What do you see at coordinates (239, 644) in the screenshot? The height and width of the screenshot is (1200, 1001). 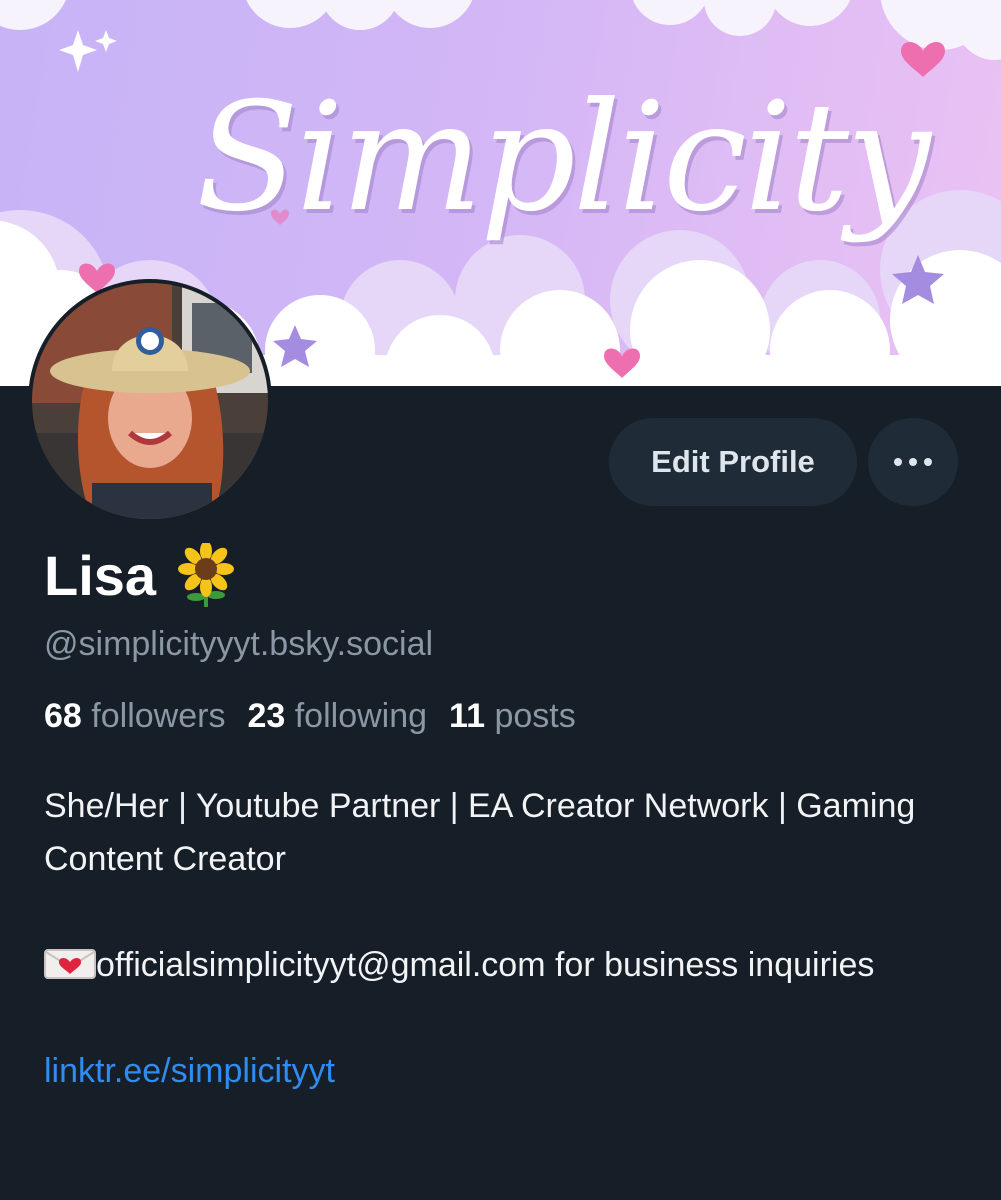 I see `profile-handle: @simplicityyyt.bsky.social` at bounding box center [239, 644].